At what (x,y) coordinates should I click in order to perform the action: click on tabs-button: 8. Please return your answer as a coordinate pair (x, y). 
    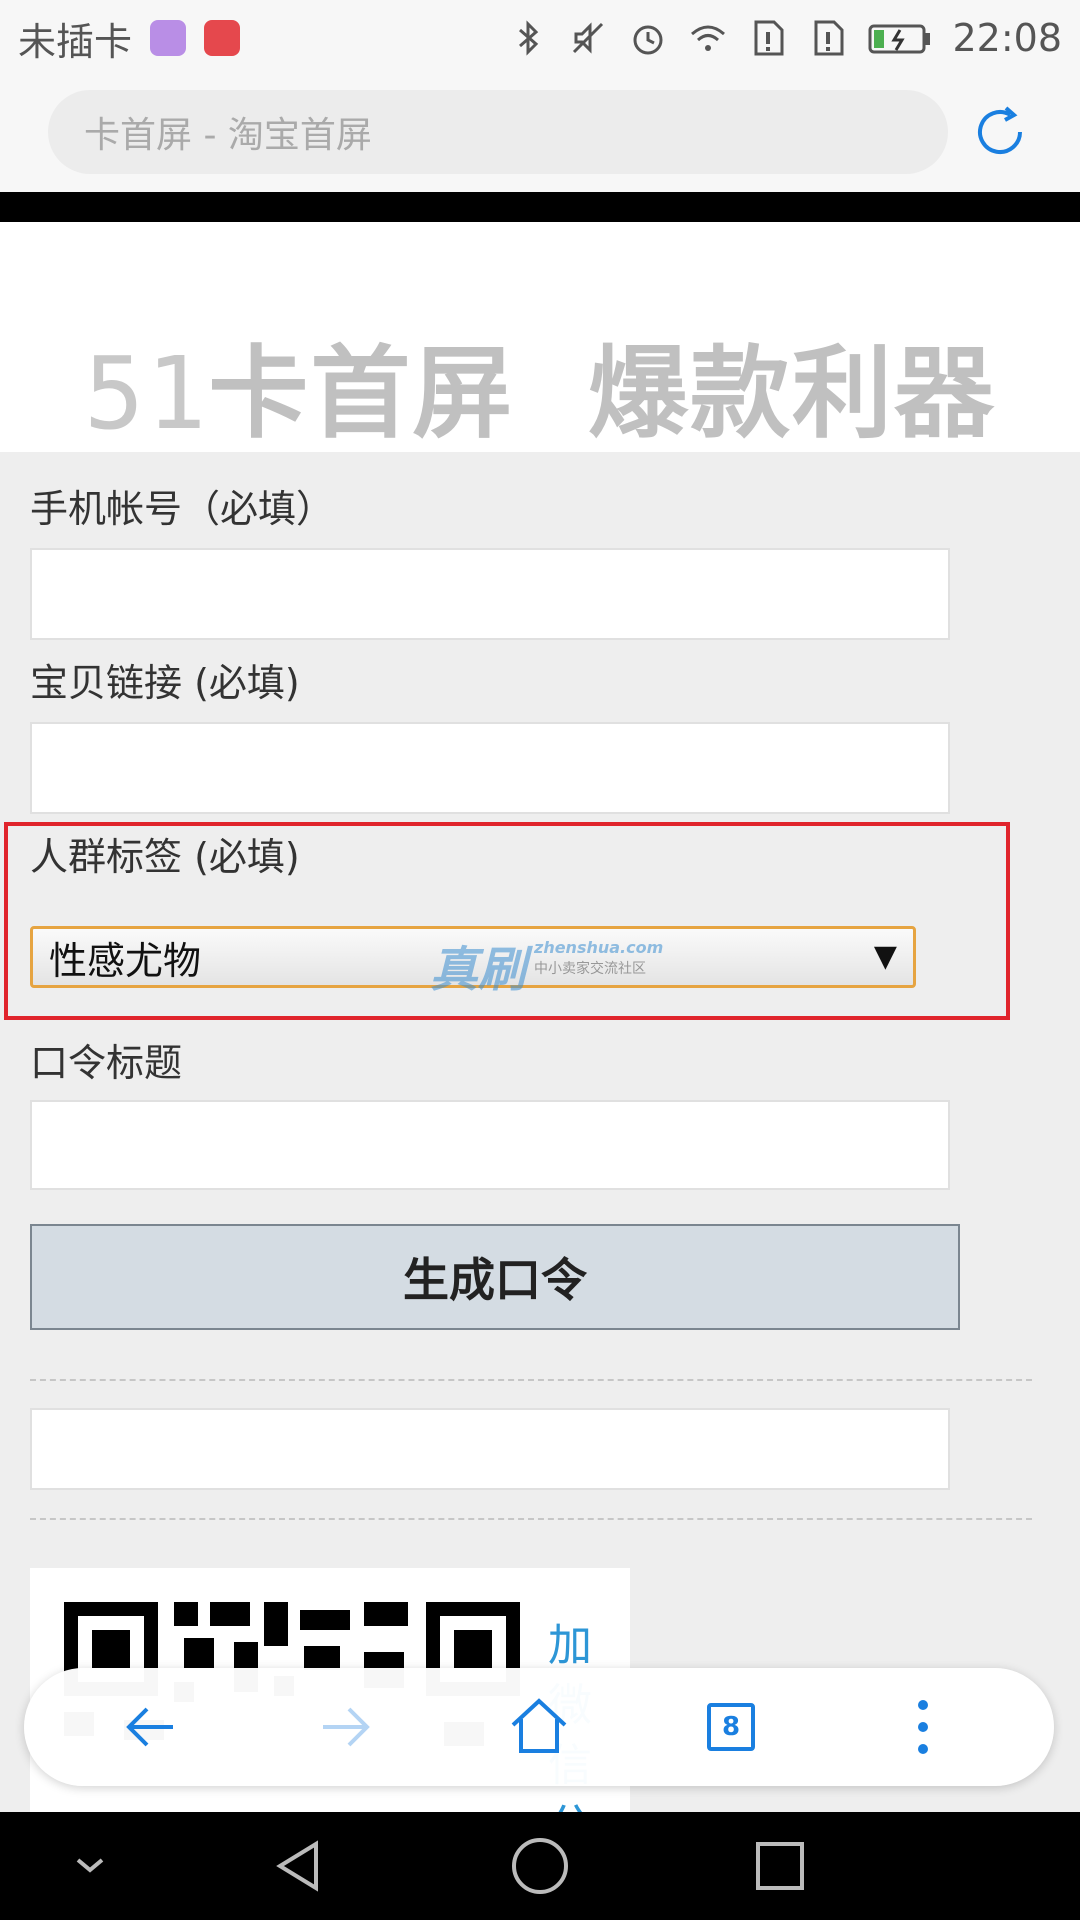
    Looking at the image, I should click on (731, 1727).